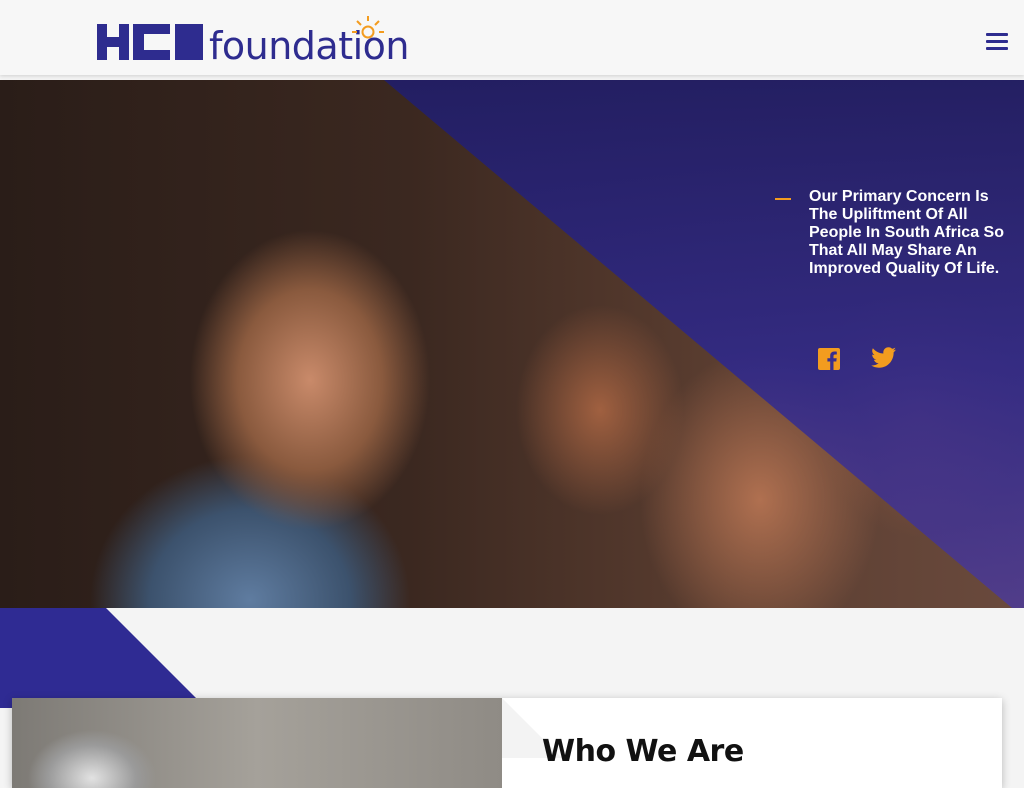 The width and height of the screenshot is (1024, 788). Describe the element at coordinates (830, 359) in the screenshot. I see `facebook-icon` at that location.